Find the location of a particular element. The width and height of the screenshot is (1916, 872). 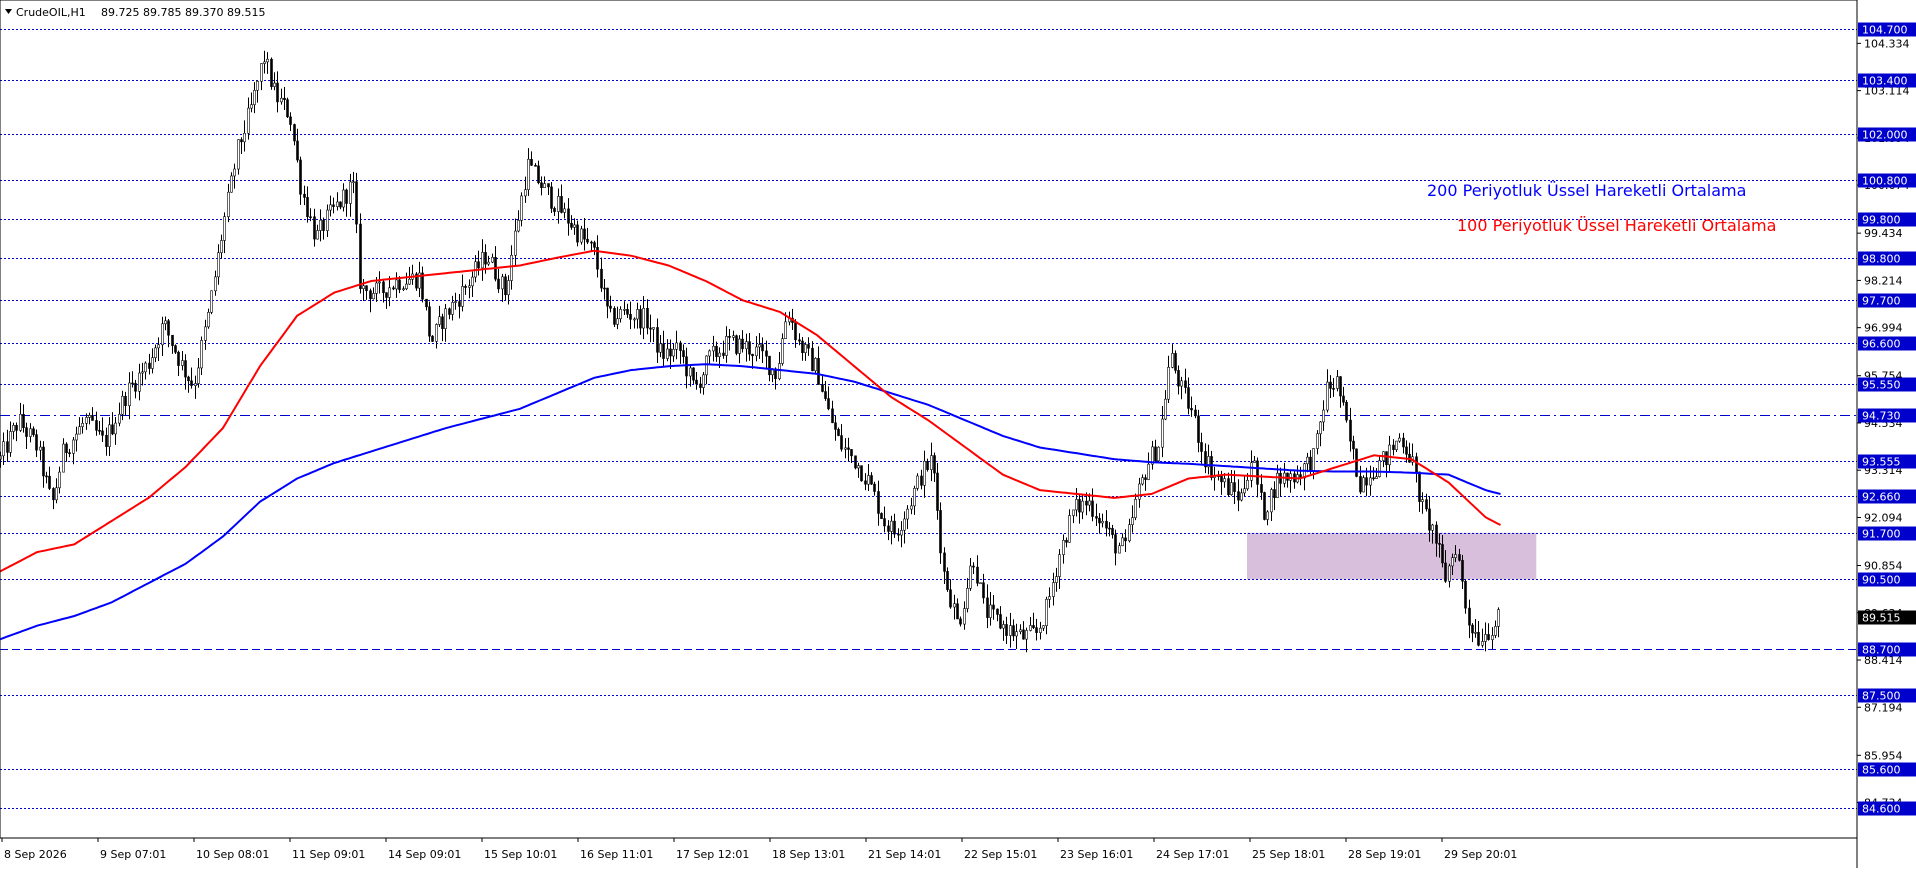

level-tag-text: 97.700 is located at coordinates (1881, 301).